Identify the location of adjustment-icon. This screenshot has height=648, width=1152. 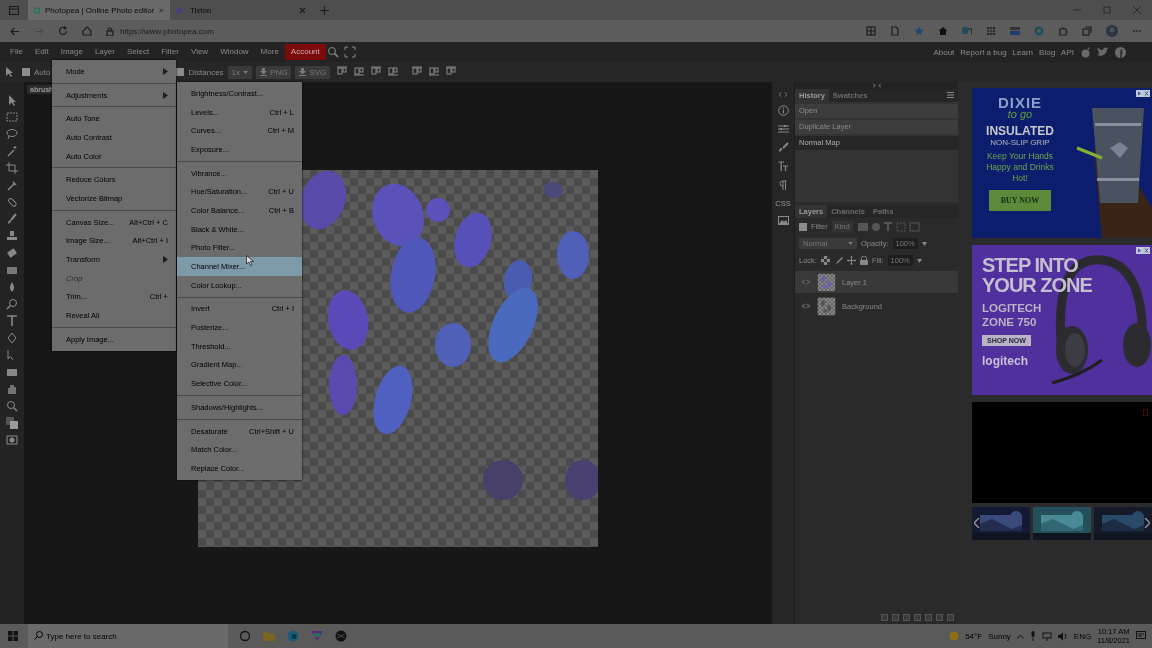
(906, 617).